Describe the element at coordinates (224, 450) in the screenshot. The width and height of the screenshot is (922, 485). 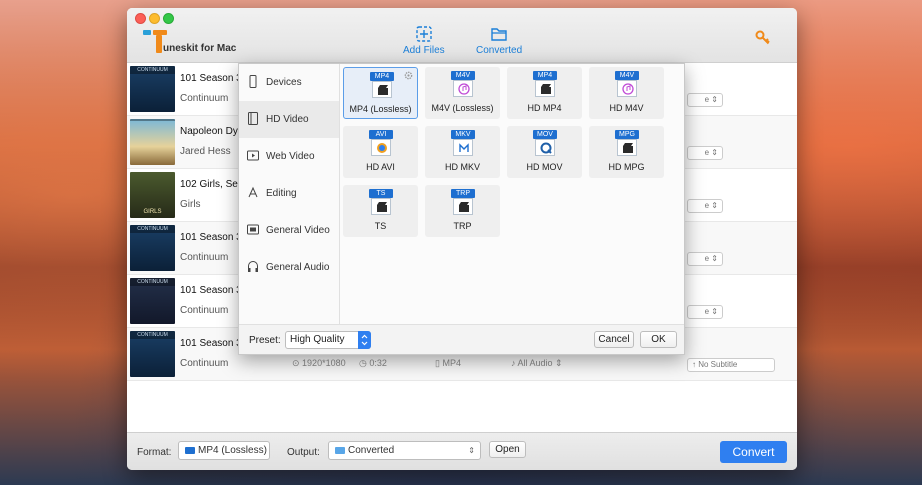
I see `format-select: MP4 (Lossless)` at that location.